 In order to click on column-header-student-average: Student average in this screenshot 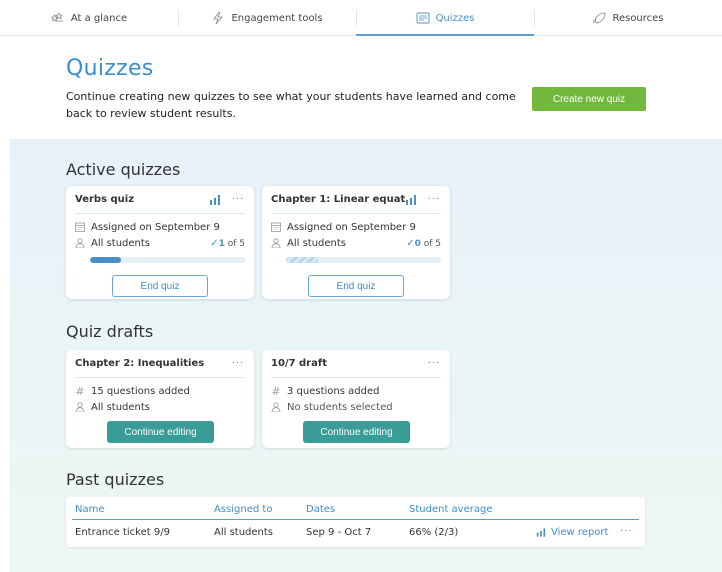, I will do `click(450, 509)`.